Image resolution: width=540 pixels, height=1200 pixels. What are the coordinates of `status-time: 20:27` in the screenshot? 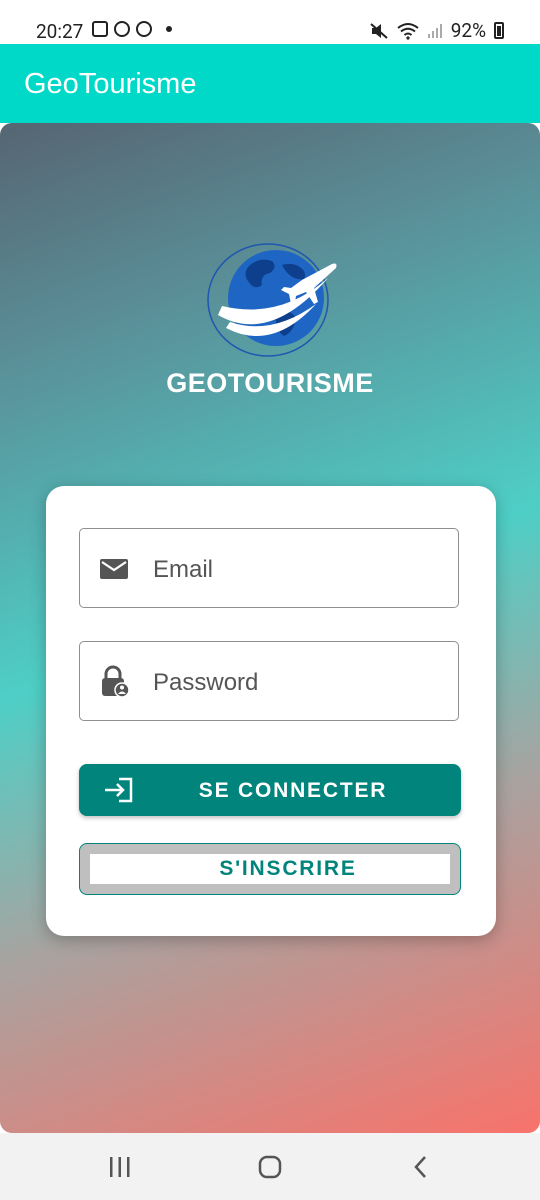 It's located at (60, 31).